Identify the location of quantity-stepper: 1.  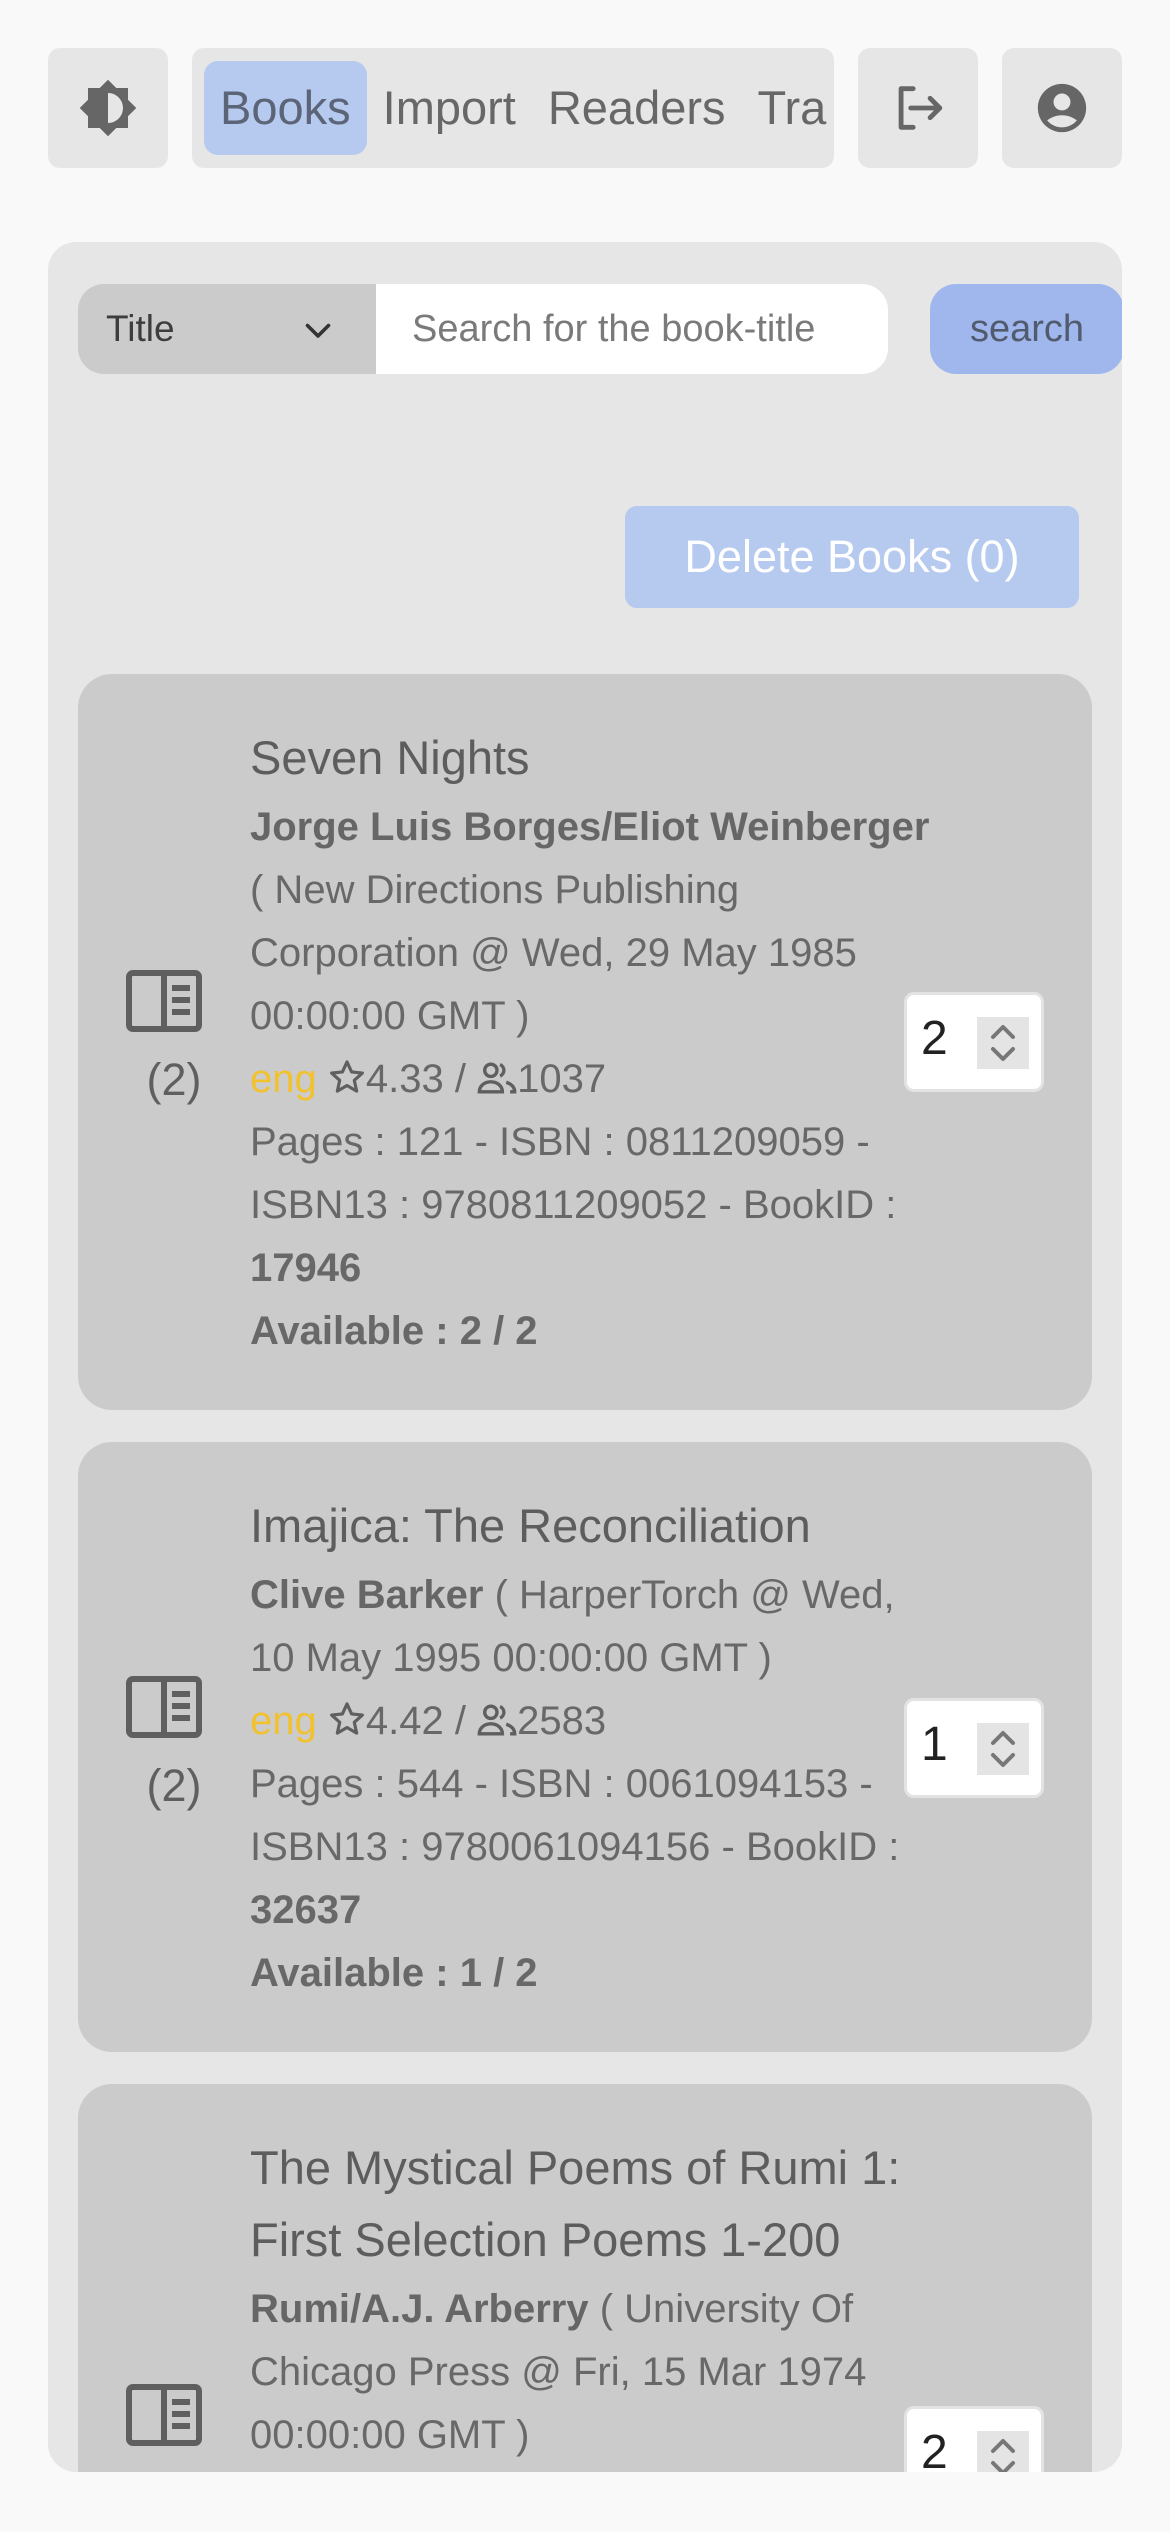
(974, 1748).